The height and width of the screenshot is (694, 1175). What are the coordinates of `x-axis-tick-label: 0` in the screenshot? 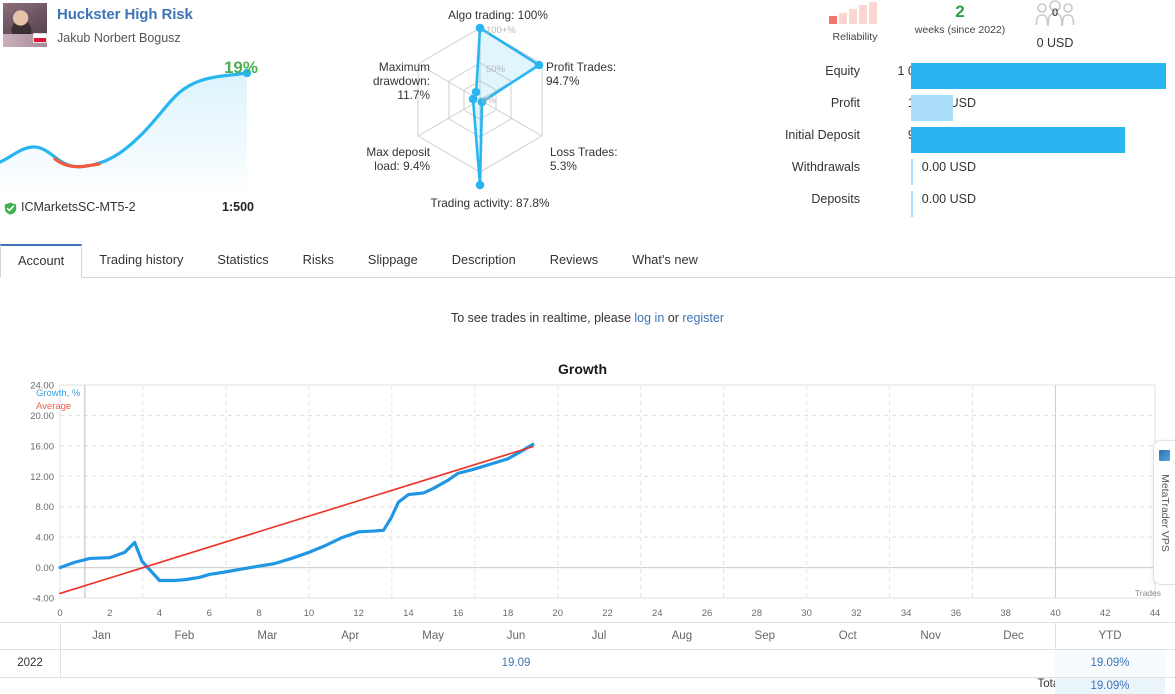 It's located at (60, 613).